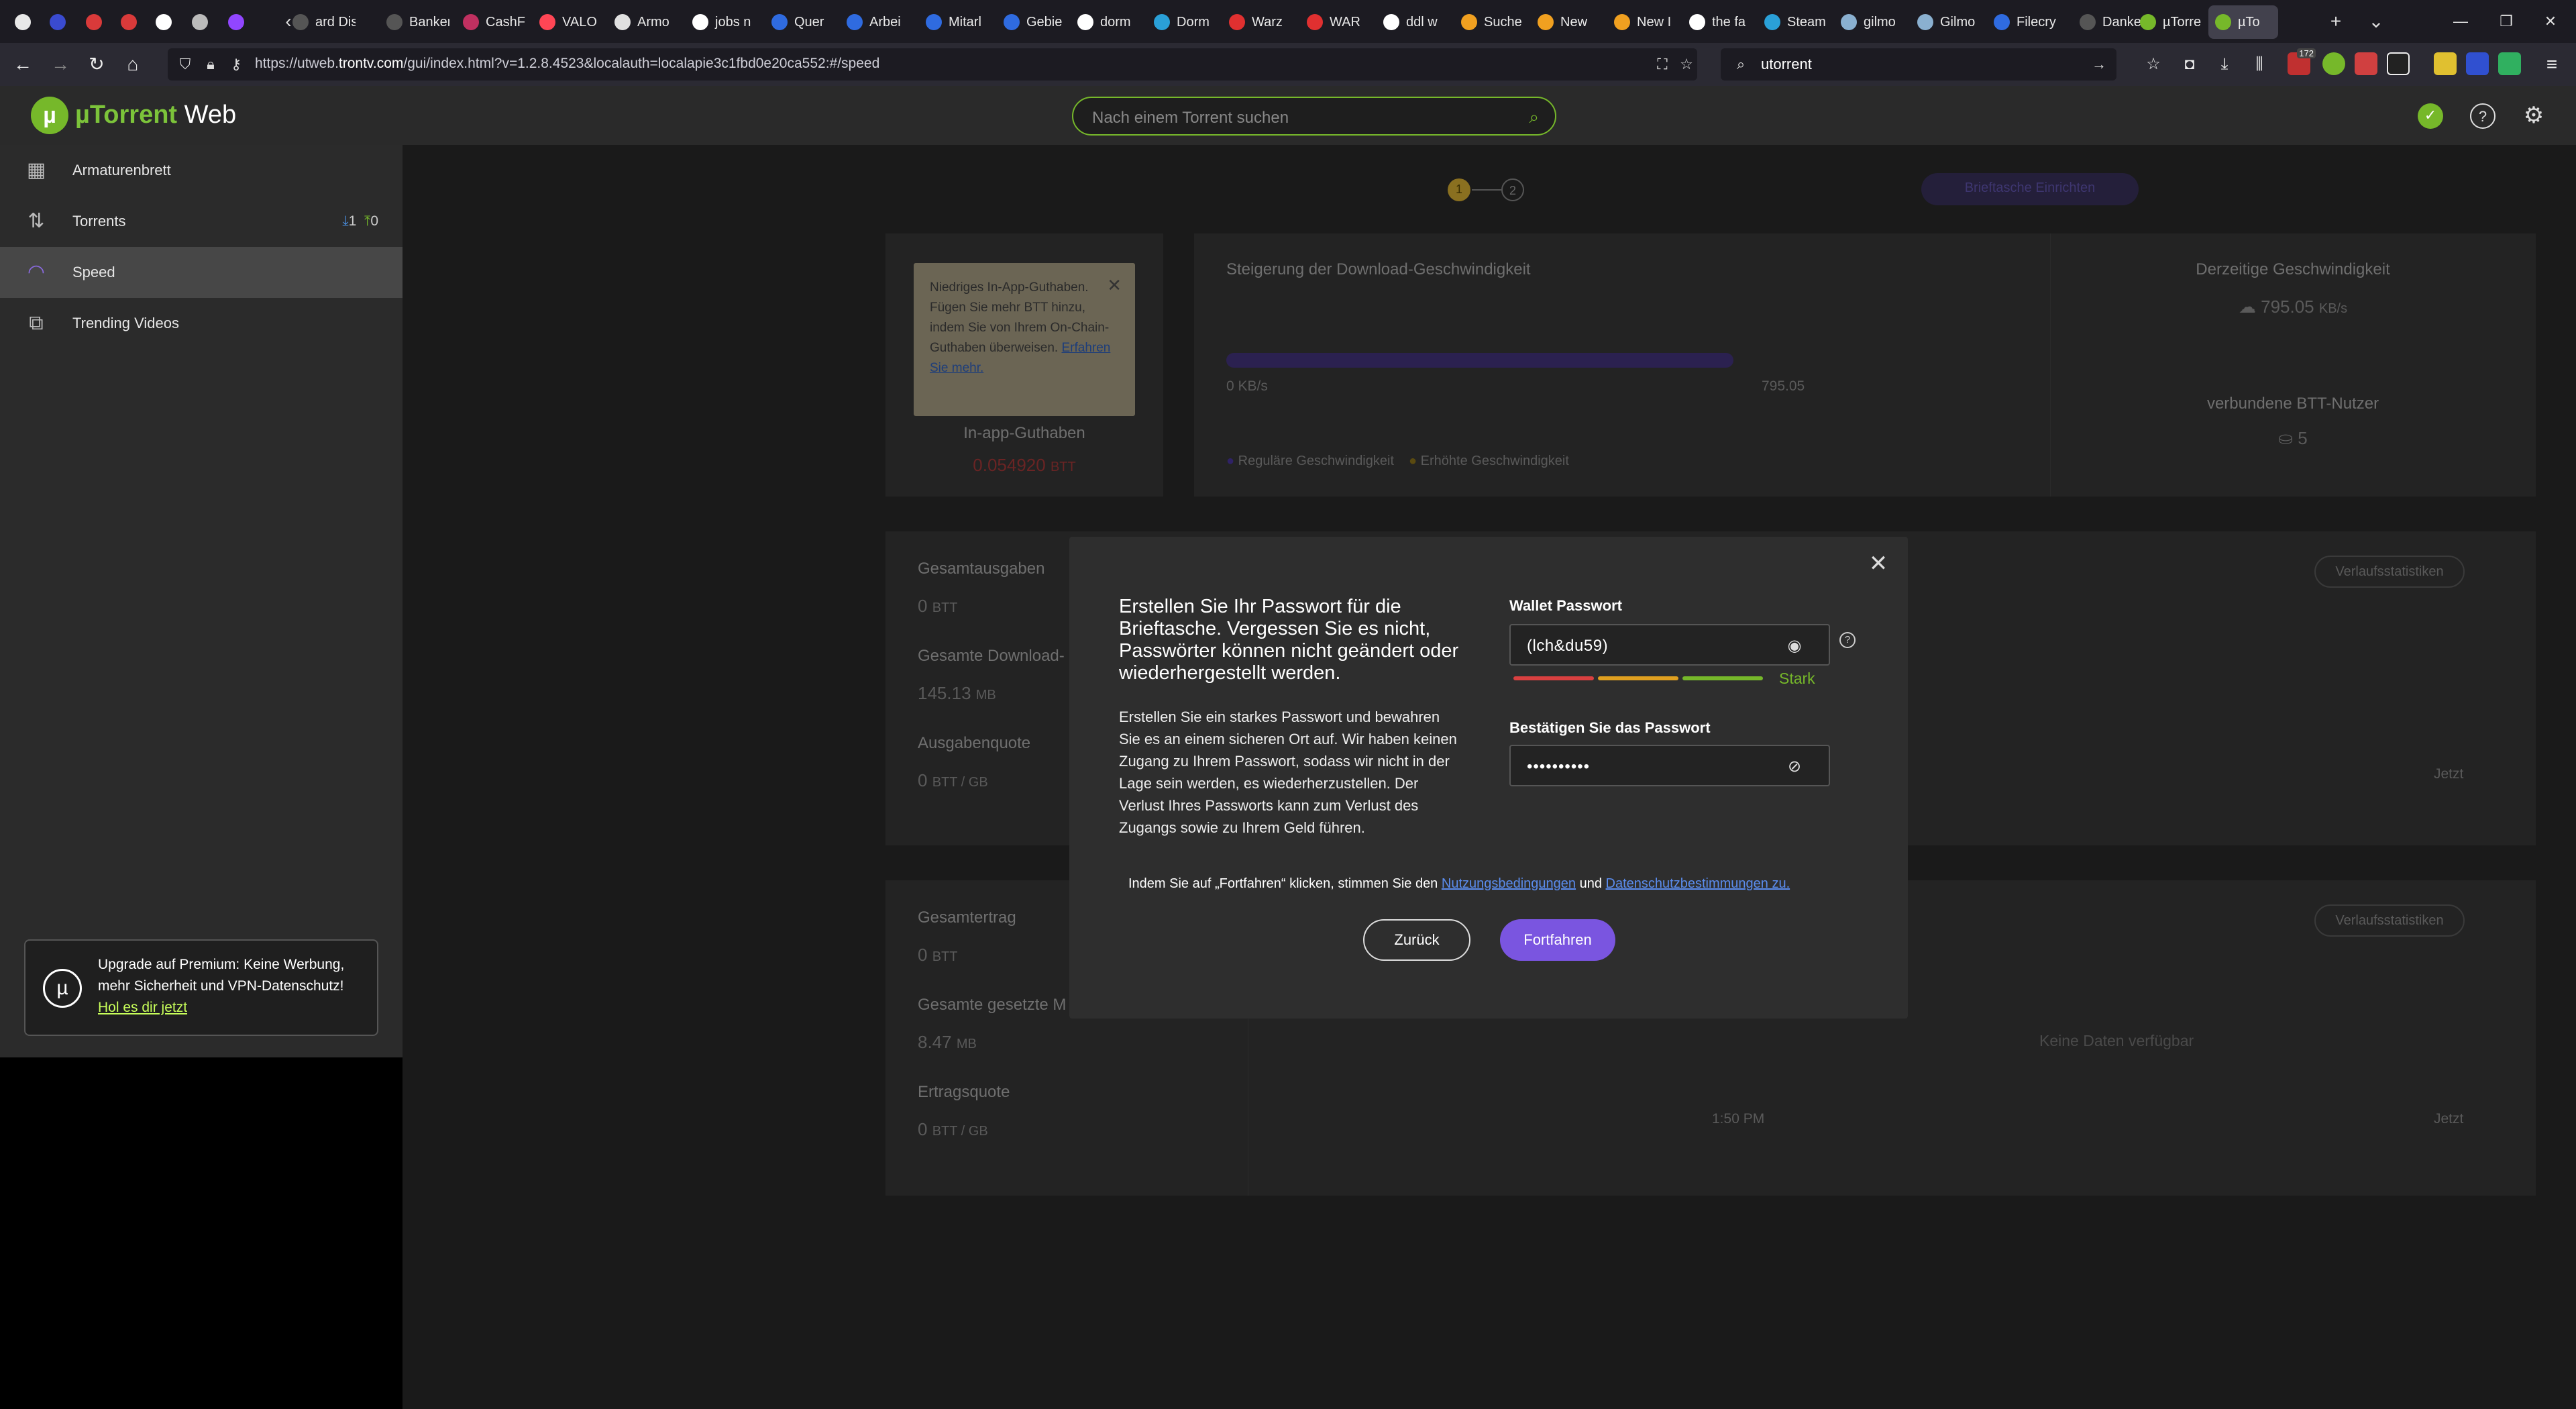  Describe the element at coordinates (1567, 646) in the screenshot. I see `wallet-password-value: (lch&du59)` at that location.